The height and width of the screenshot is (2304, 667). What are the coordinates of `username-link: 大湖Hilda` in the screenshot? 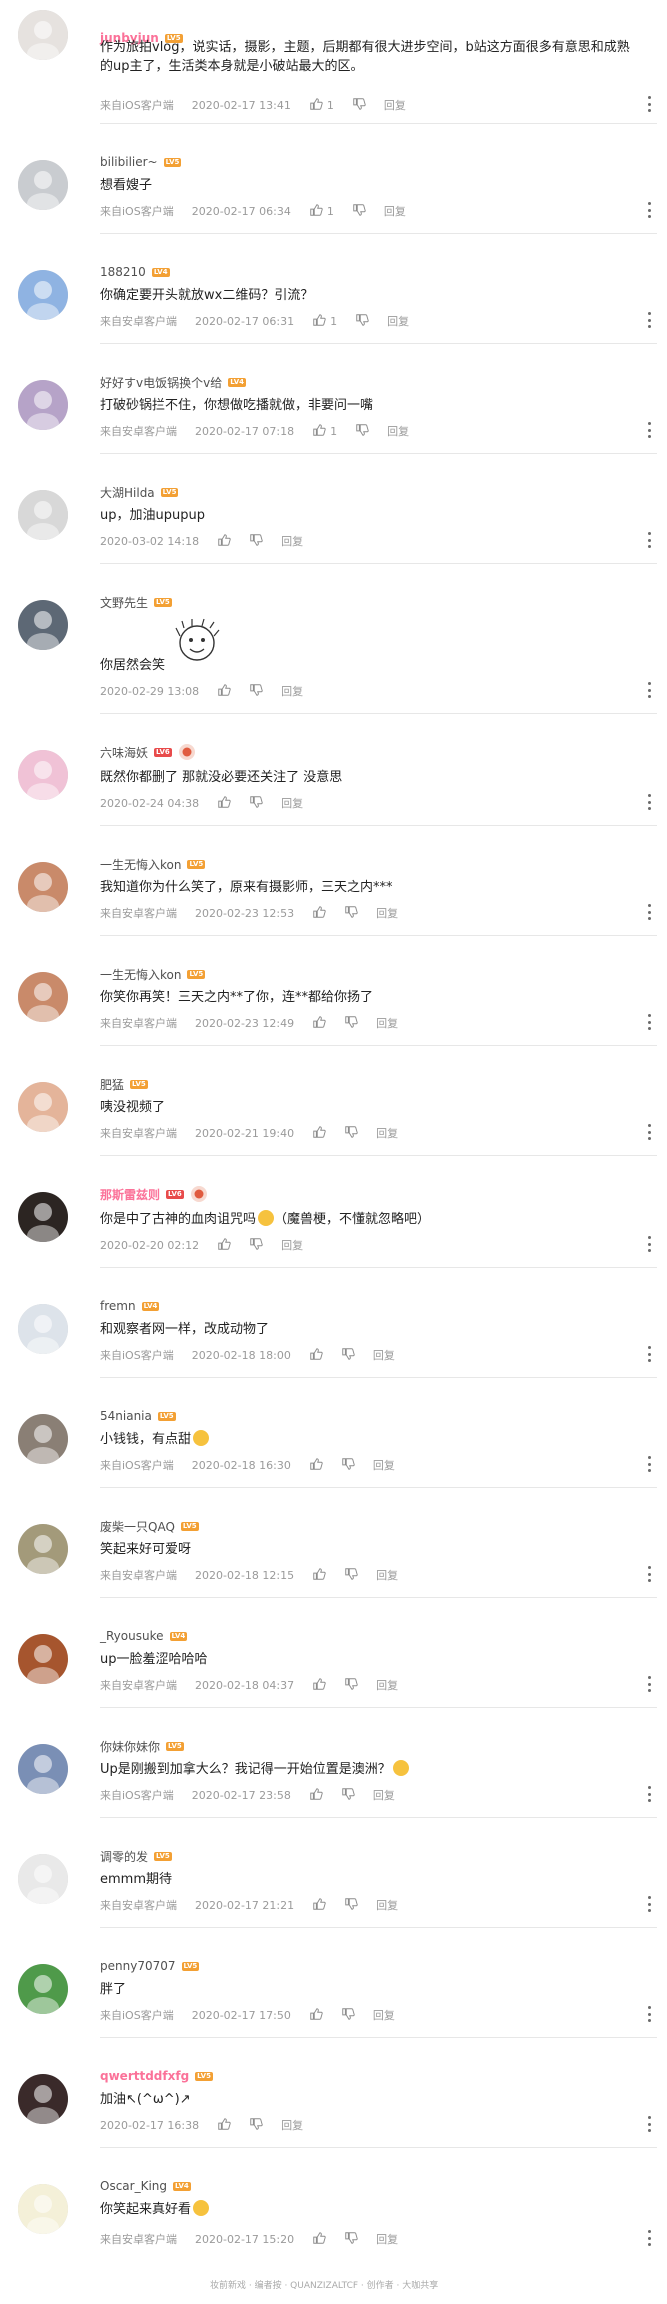 It's located at (127, 492).